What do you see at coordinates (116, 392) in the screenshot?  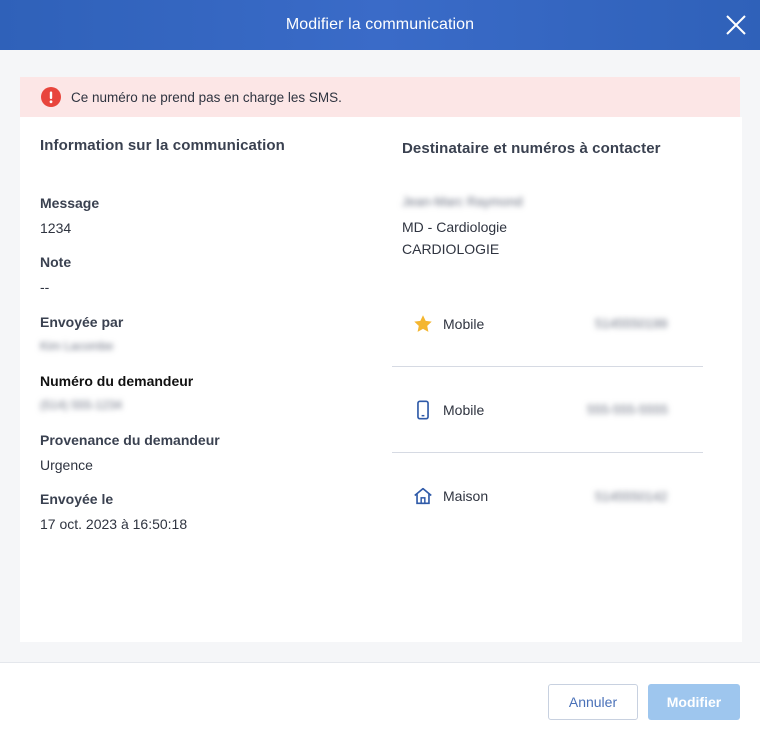 I see `field-requester-number: Numéro du demandeur (514) 555-1234` at bounding box center [116, 392].